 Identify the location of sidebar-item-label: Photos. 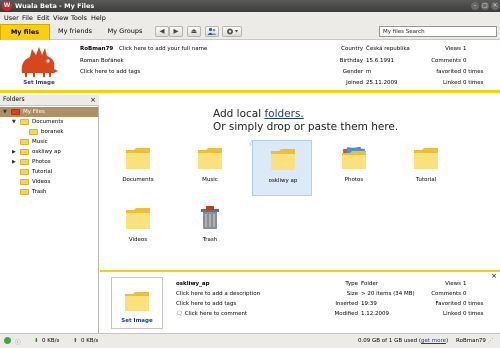
(41, 162).